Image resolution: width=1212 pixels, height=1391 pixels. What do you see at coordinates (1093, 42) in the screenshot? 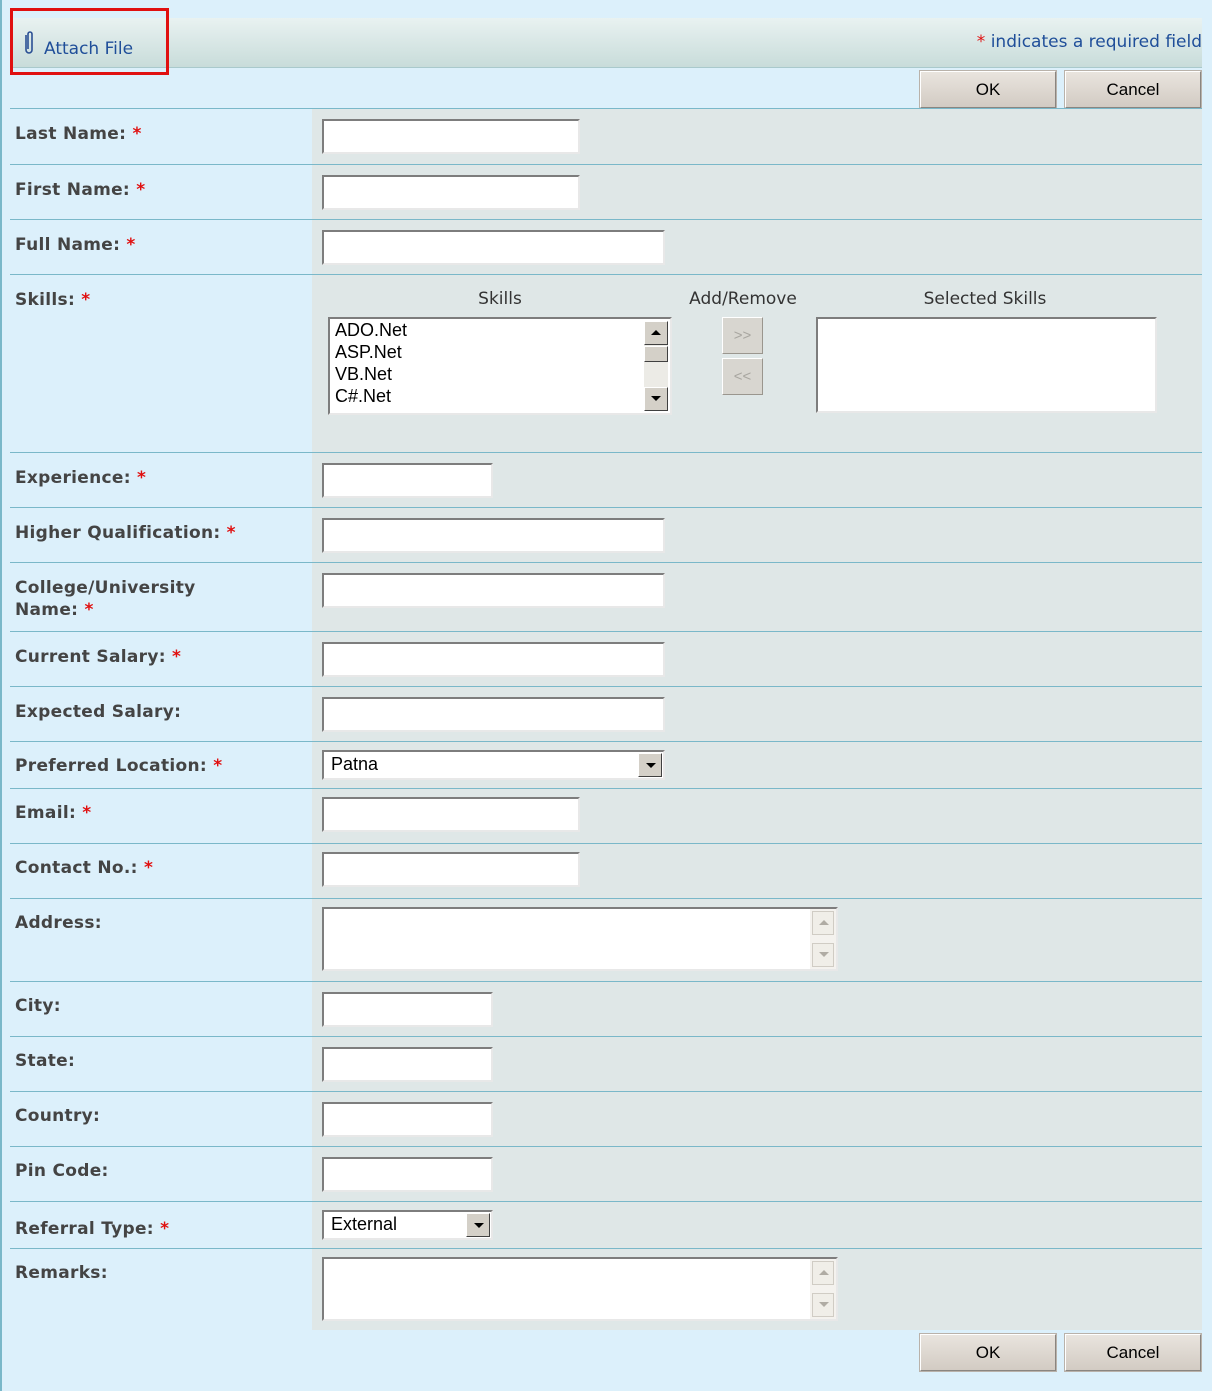
I see `required-note-text: indicates a required field` at bounding box center [1093, 42].